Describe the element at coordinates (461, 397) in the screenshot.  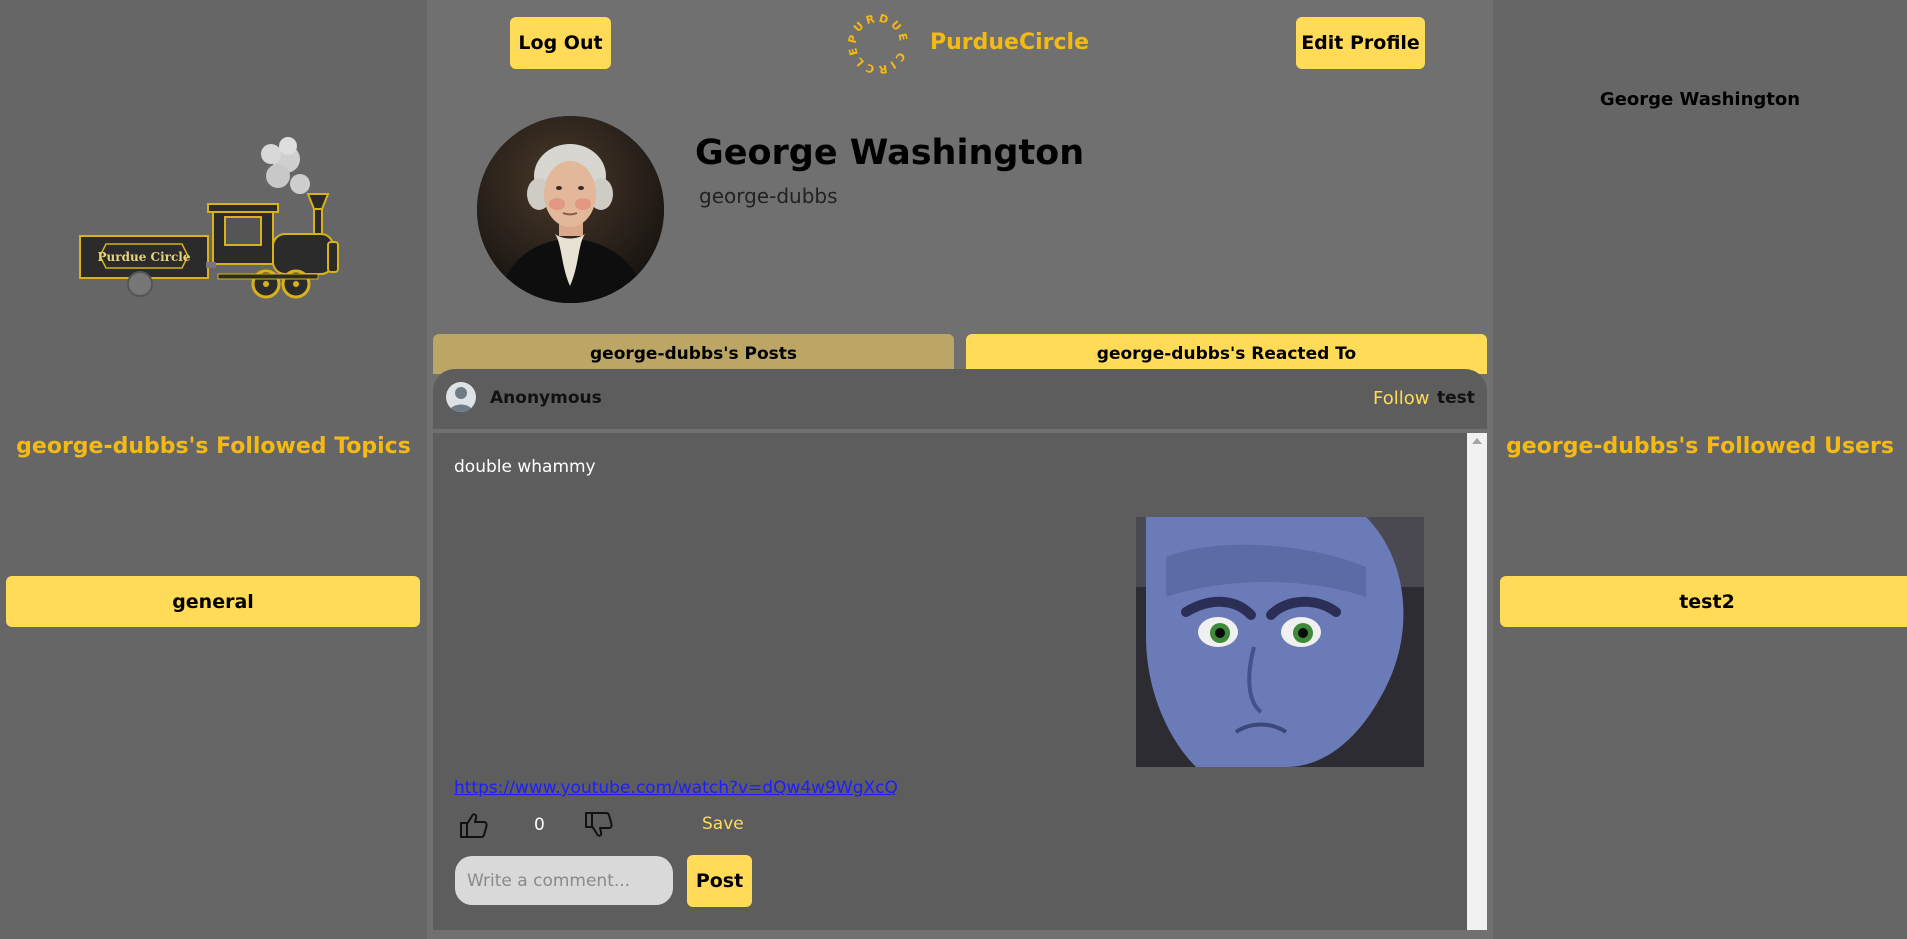
I see `user-avatar-icon` at that location.